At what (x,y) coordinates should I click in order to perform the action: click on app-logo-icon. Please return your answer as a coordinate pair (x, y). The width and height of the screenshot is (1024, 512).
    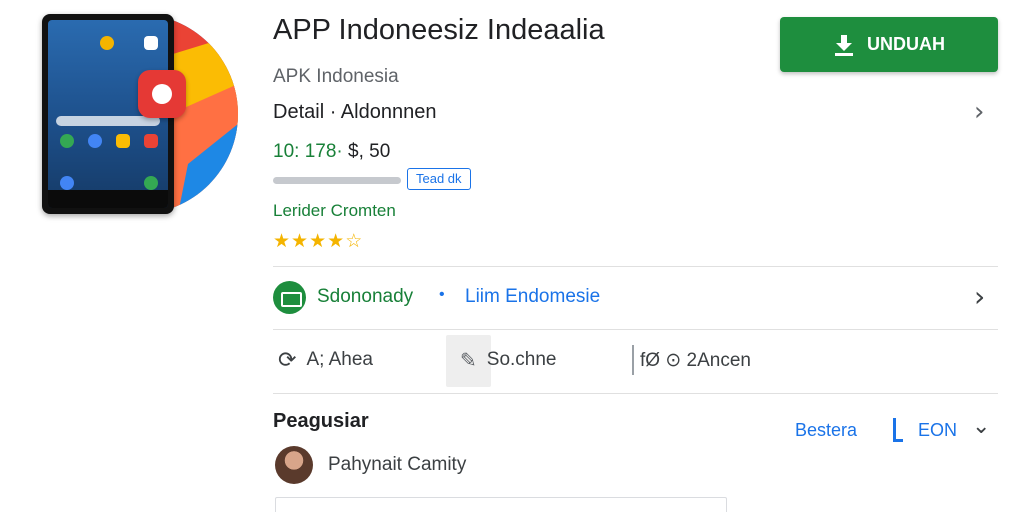
    Looking at the image, I should click on (162, 94).